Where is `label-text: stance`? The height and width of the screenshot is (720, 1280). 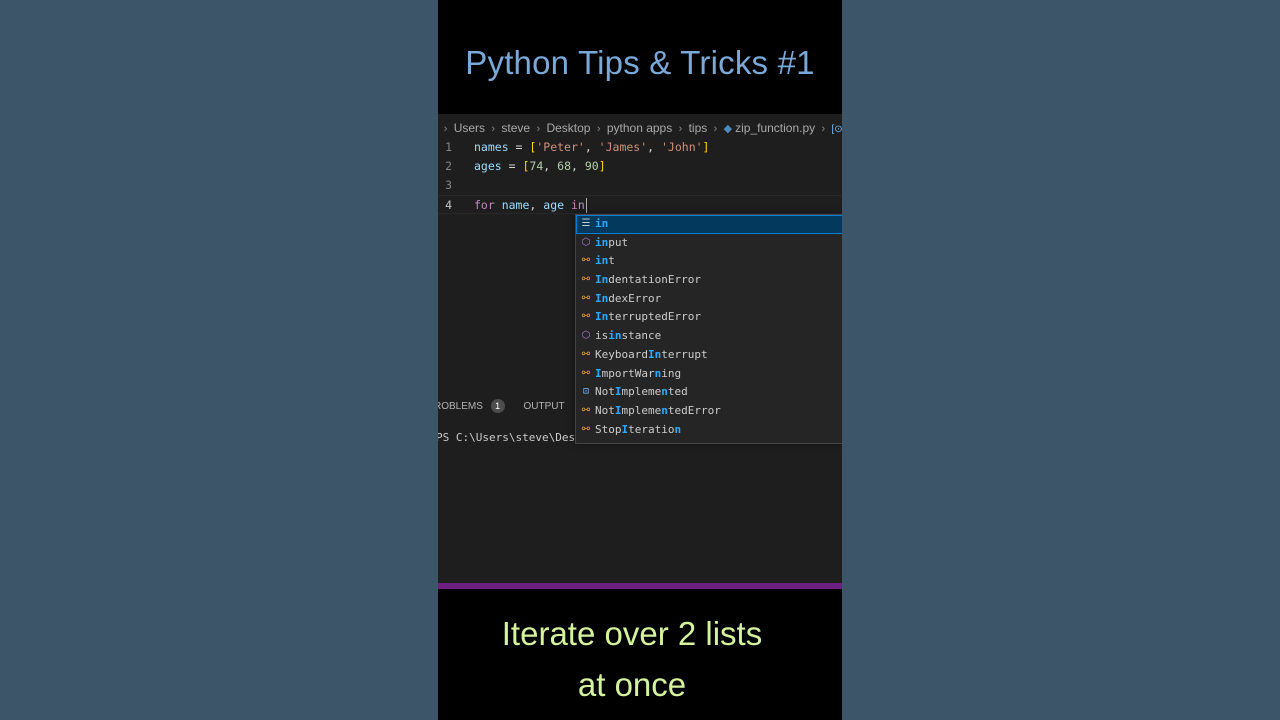
label-text: stance is located at coordinates (641, 336).